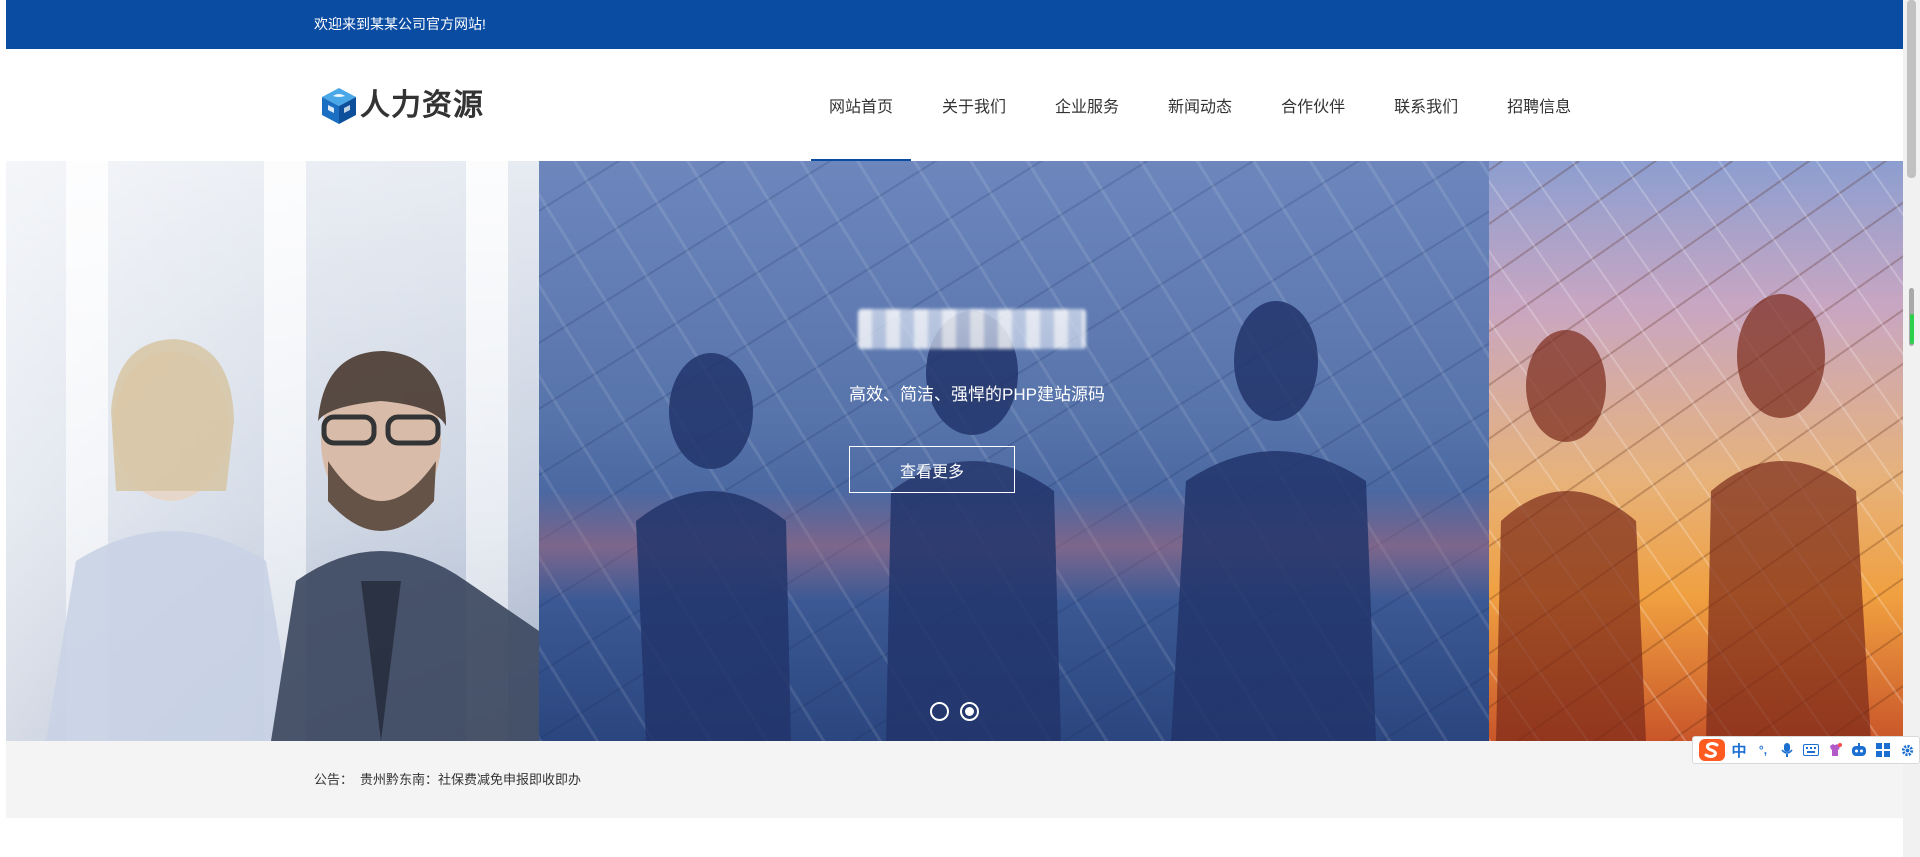 This screenshot has height=857, width=1920. What do you see at coordinates (1811, 750) in the screenshot?
I see `keyboard-icon` at bounding box center [1811, 750].